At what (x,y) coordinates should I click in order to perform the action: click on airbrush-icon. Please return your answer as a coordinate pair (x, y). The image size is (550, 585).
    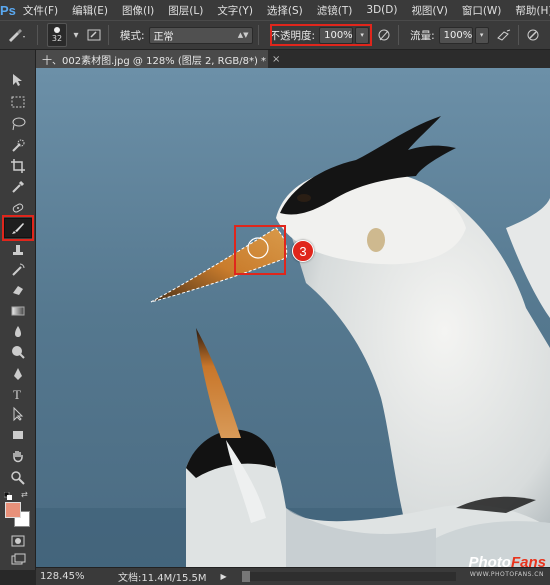
    Looking at the image, I should click on (504, 35).